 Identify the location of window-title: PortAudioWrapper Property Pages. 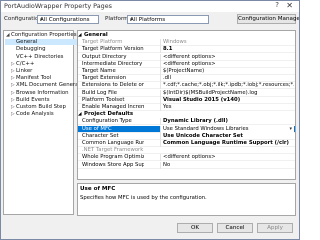
(58, 6).